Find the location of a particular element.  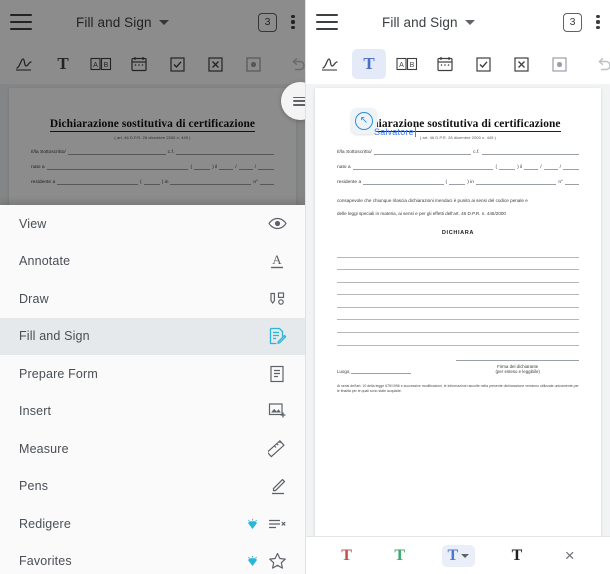

field-label-numero-right: n° is located at coordinates (561, 182).